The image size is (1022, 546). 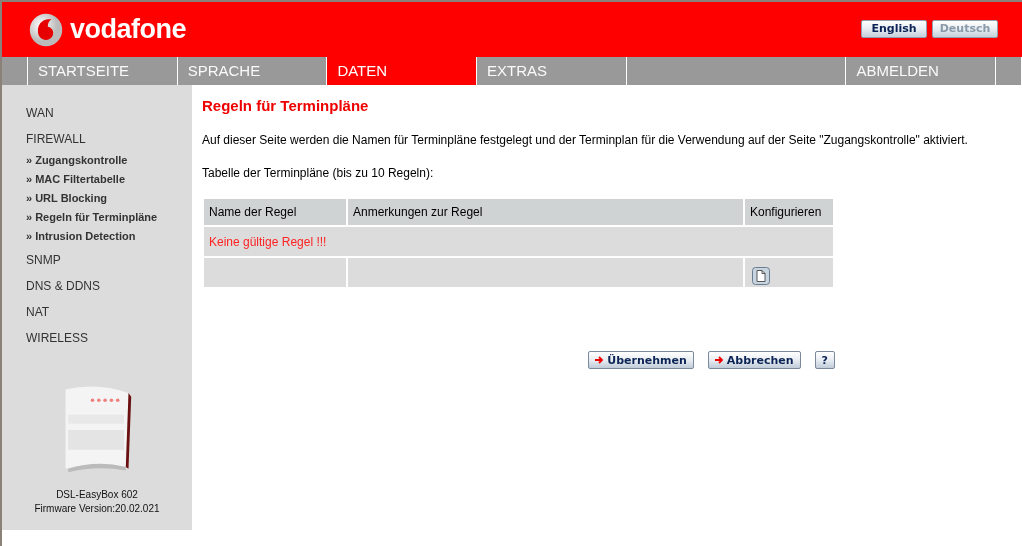 What do you see at coordinates (545, 212) in the screenshot?
I see `column-header: Anmerkungen zur Regel` at bounding box center [545, 212].